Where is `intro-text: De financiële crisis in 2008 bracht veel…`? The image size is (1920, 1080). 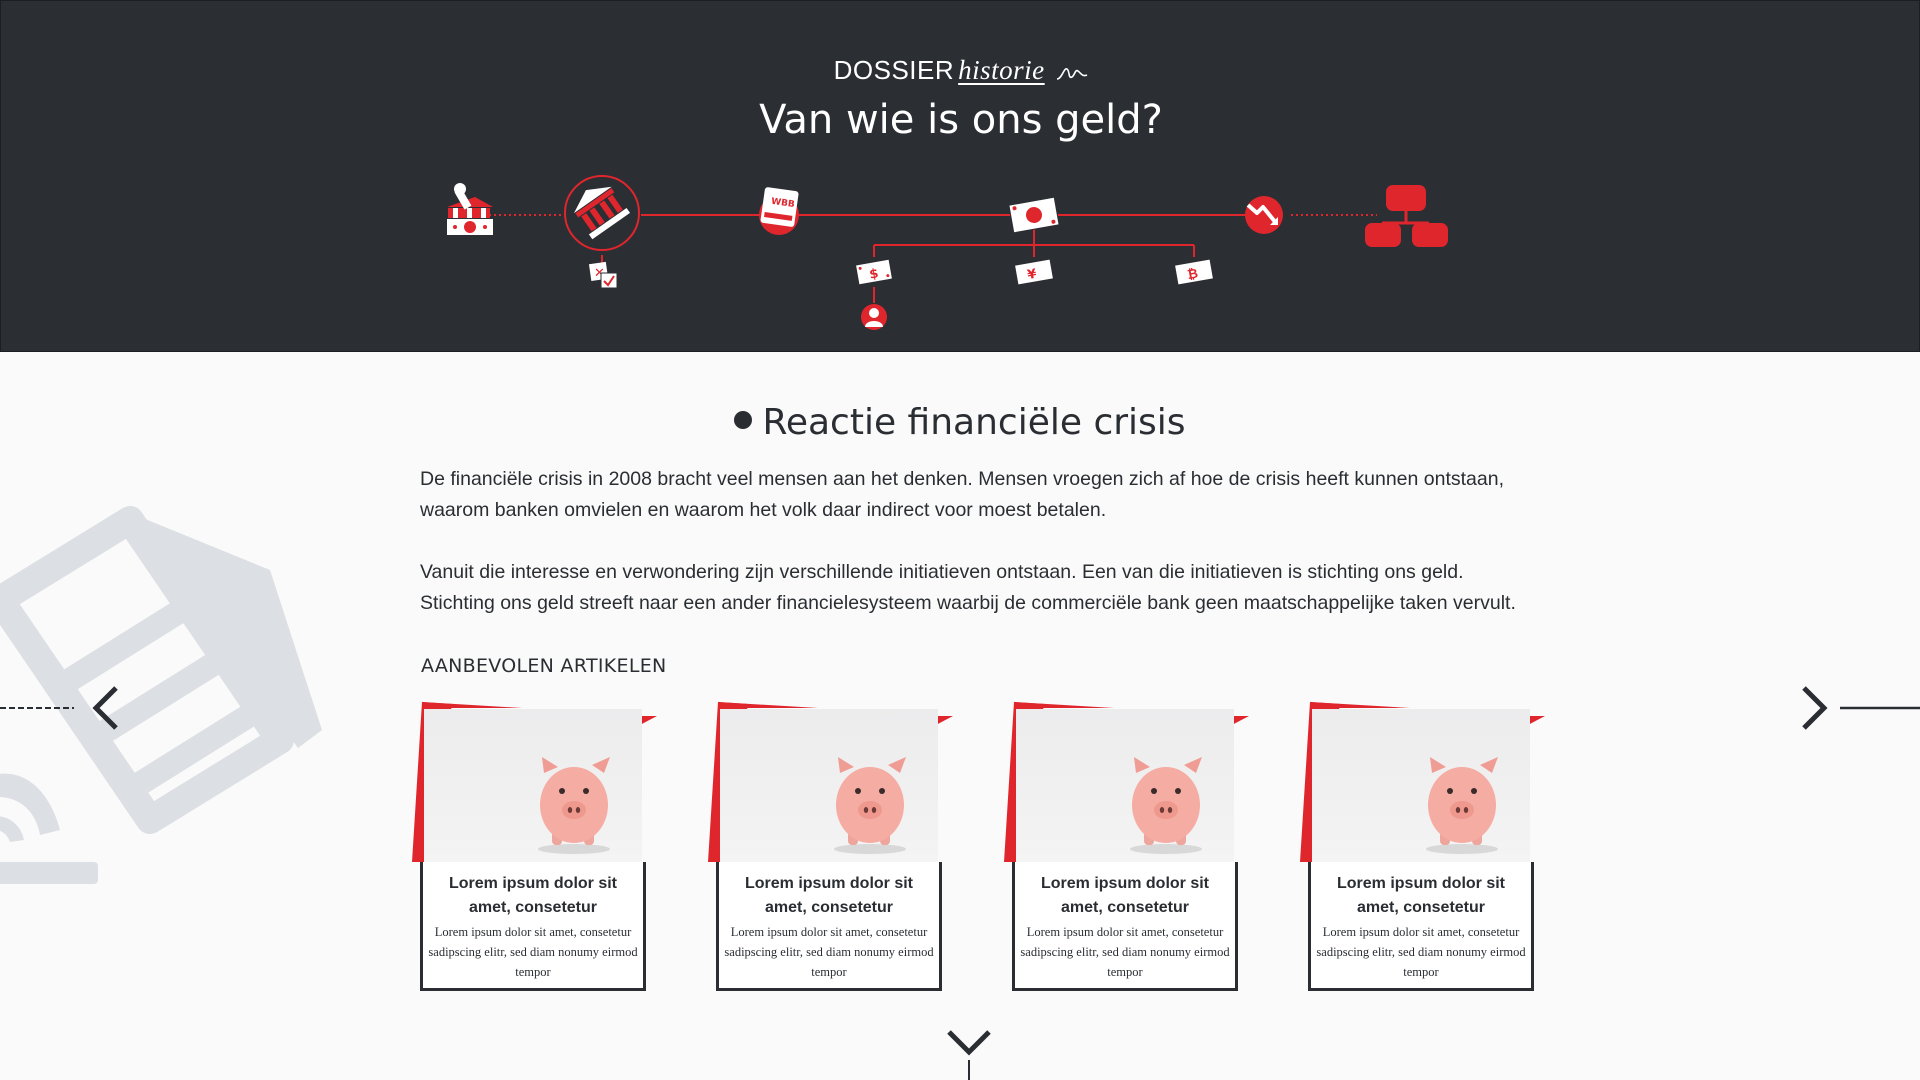
intro-text: De financiële crisis in 2008 bracht veel… is located at coordinates (980, 557).